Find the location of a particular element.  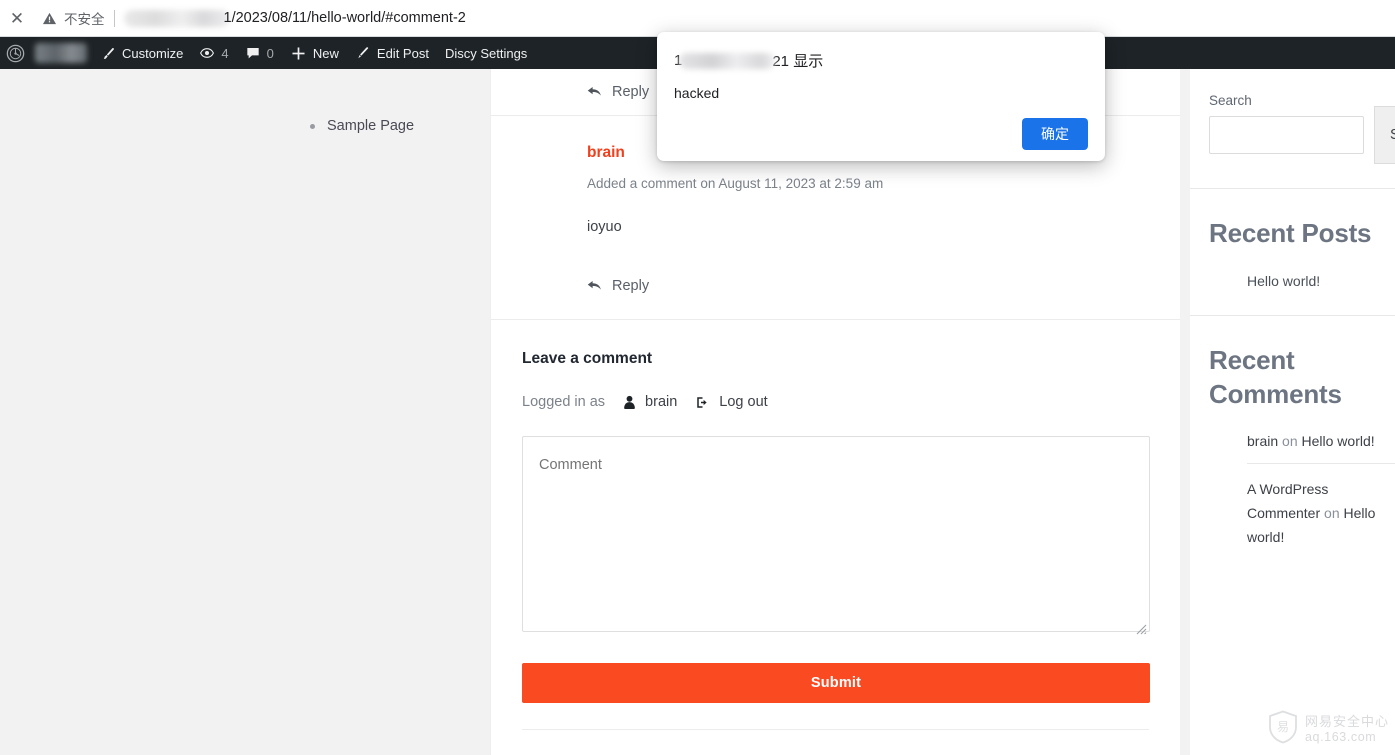

recent-comment-post: Hello world! is located at coordinates (1338, 441).